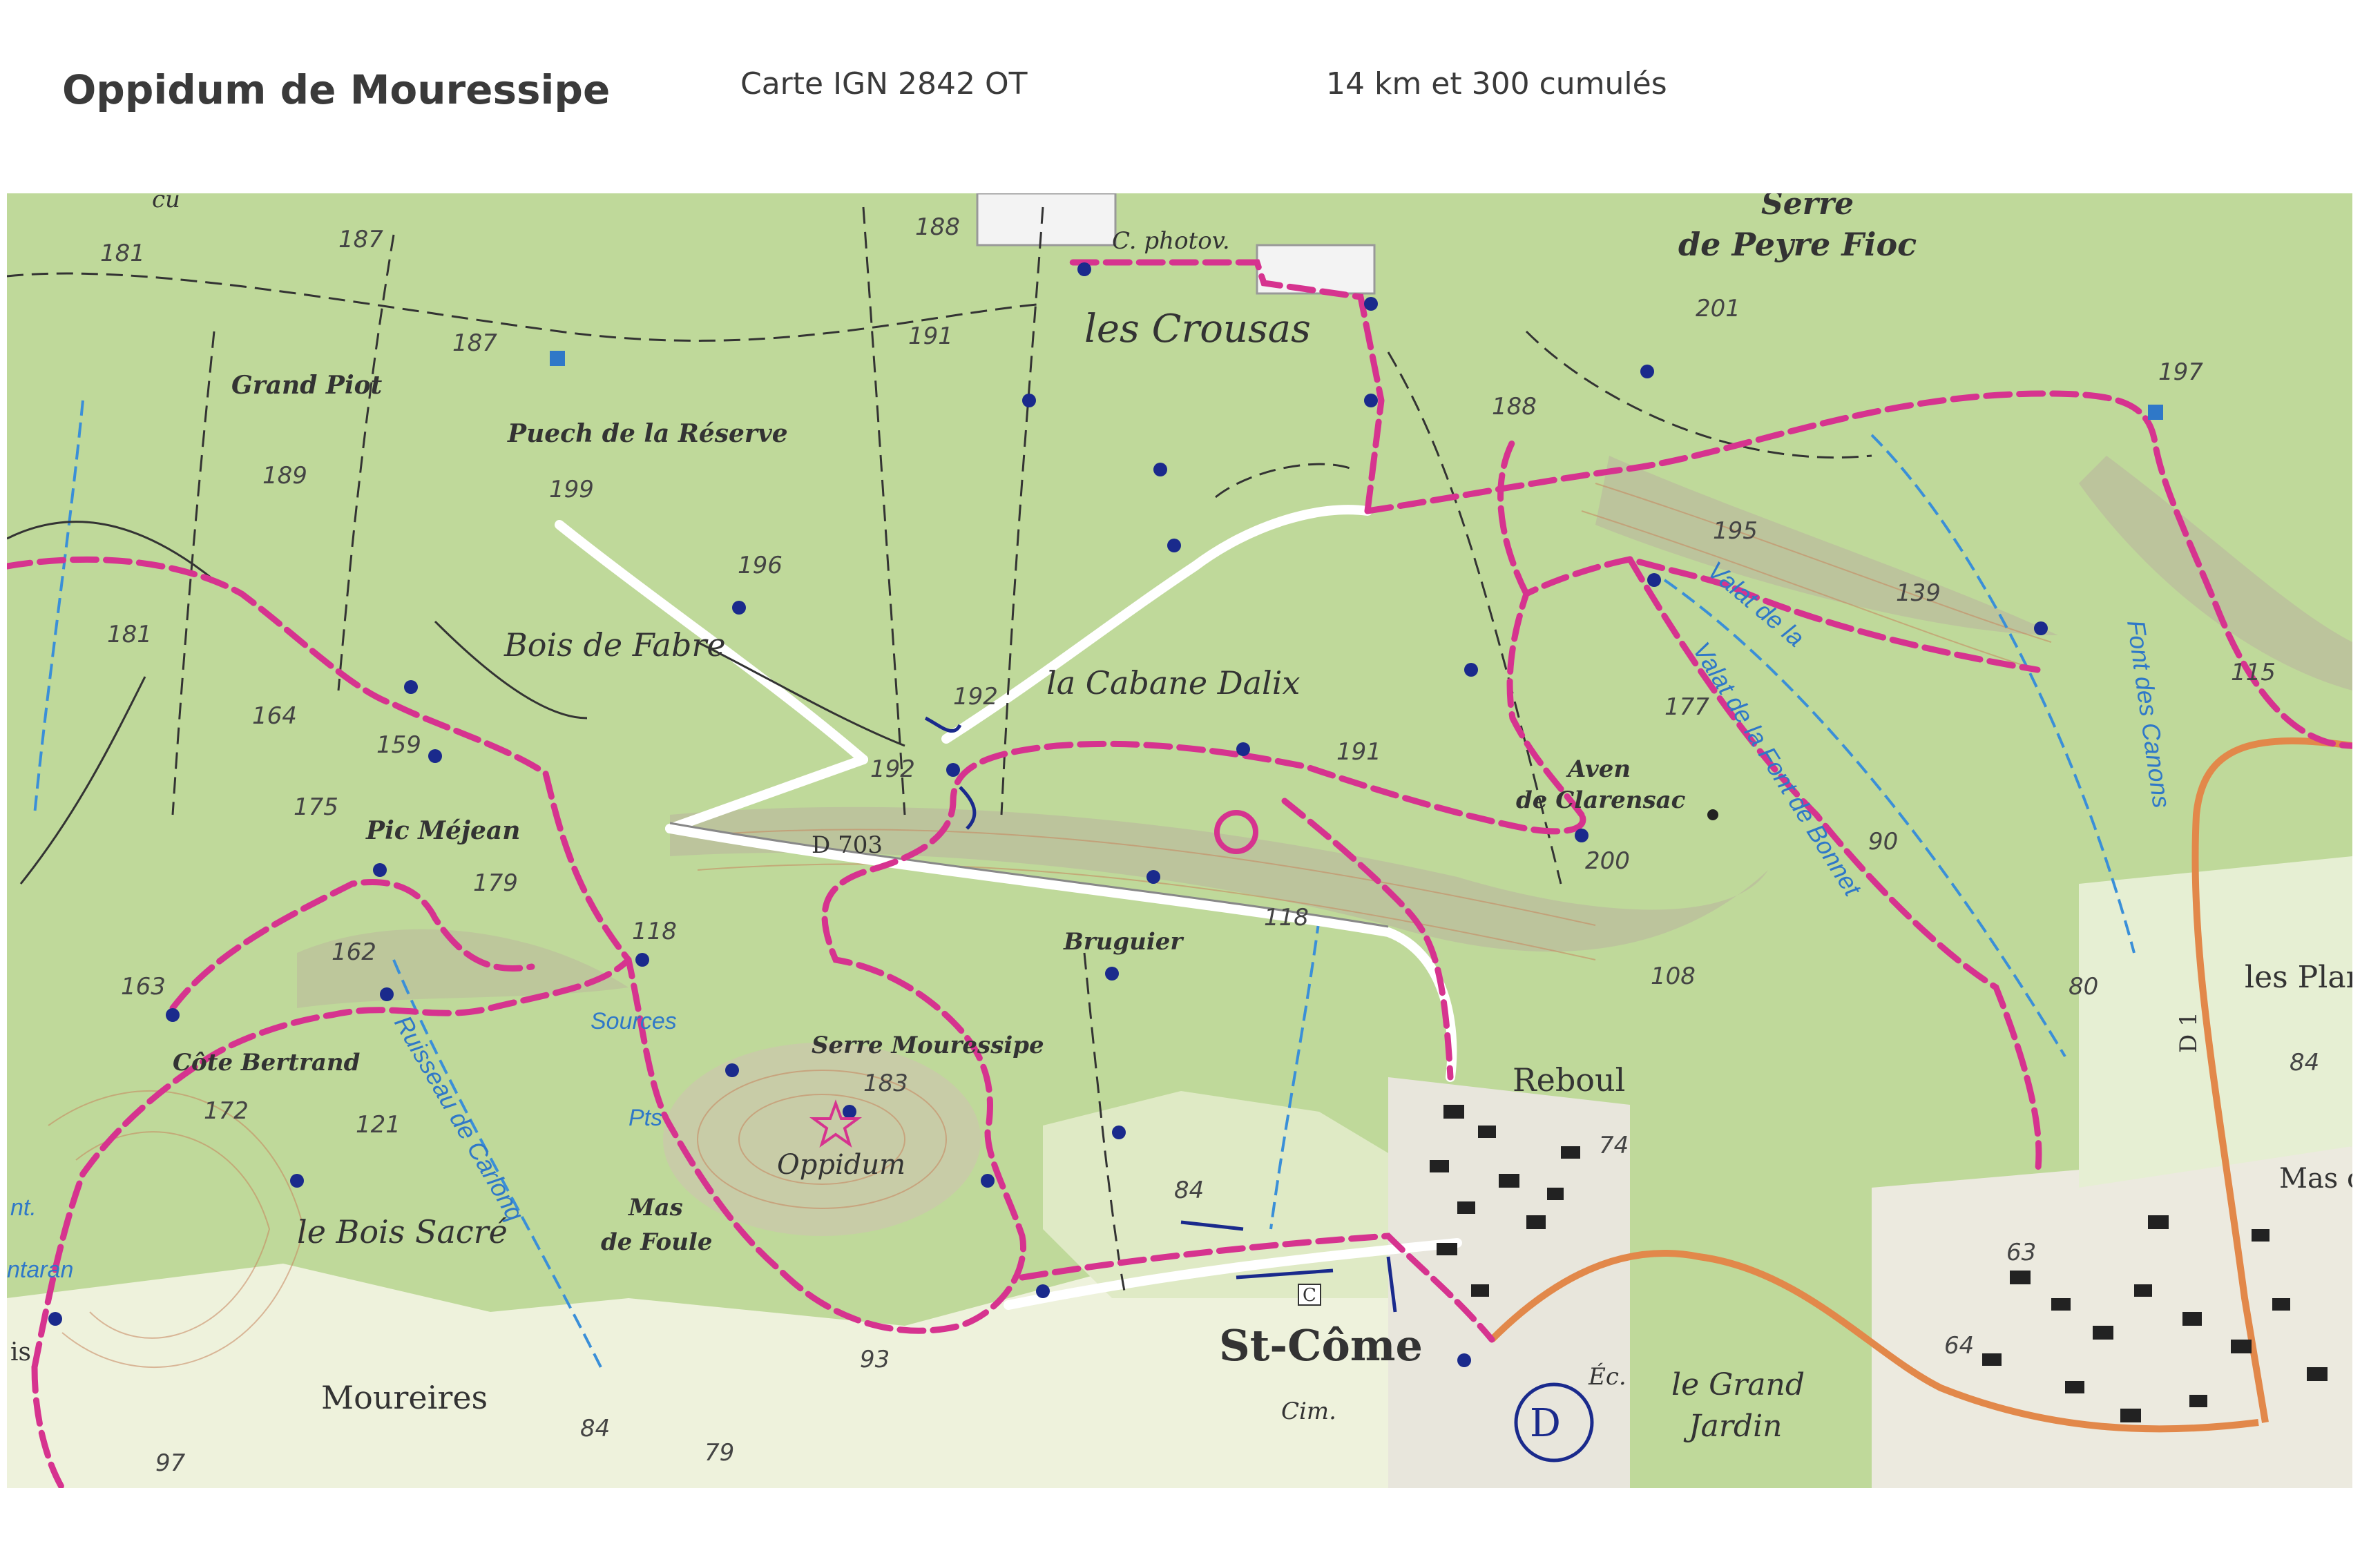  What do you see at coordinates (928, 1045) in the screenshot?
I see `label-serre-mouressipe: Serre Mouressipe` at bounding box center [928, 1045].